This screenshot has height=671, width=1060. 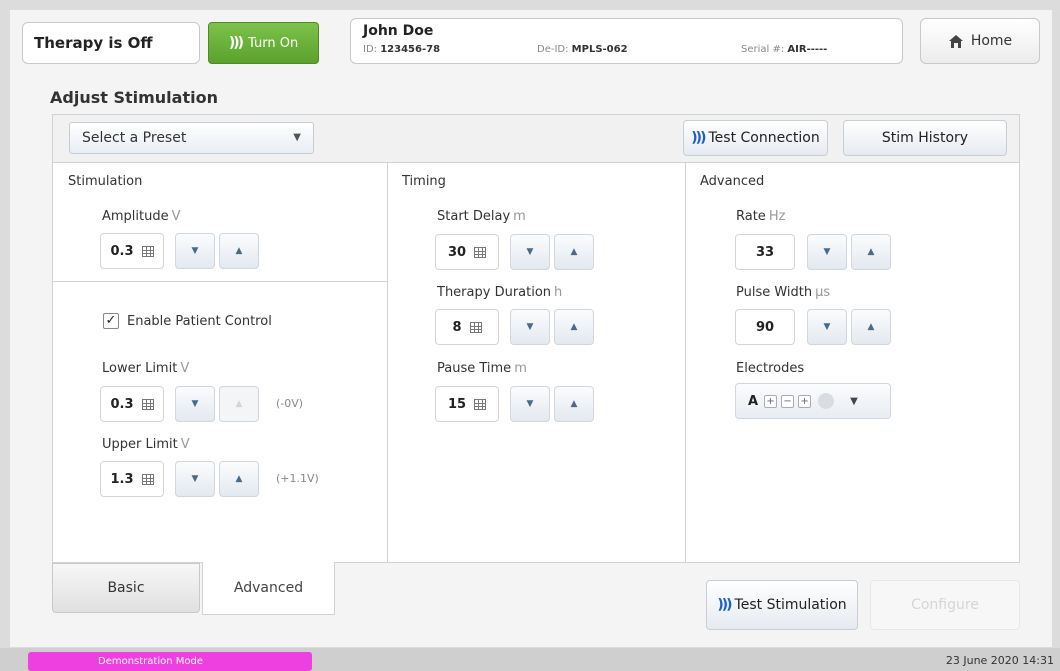 What do you see at coordinates (783, 292) in the screenshot?
I see `pulse-width-label: Pulse Width µs` at bounding box center [783, 292].